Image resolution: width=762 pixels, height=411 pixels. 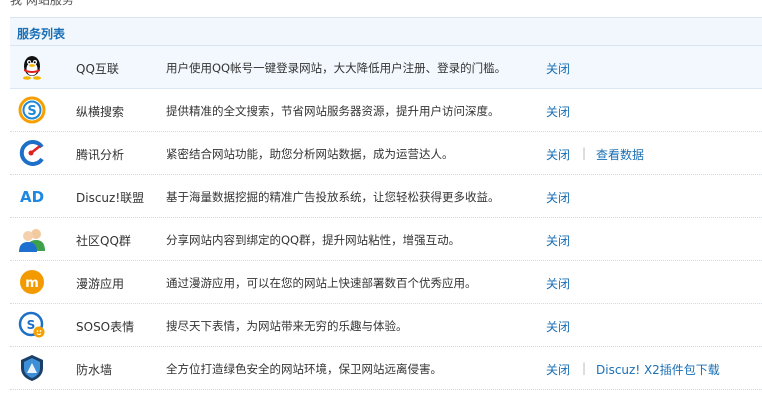 I want to click on service-desc: 提供精准的全文搜索，节省网站服务器资源，提升用户访问深度。, so click(x=333, y=111).